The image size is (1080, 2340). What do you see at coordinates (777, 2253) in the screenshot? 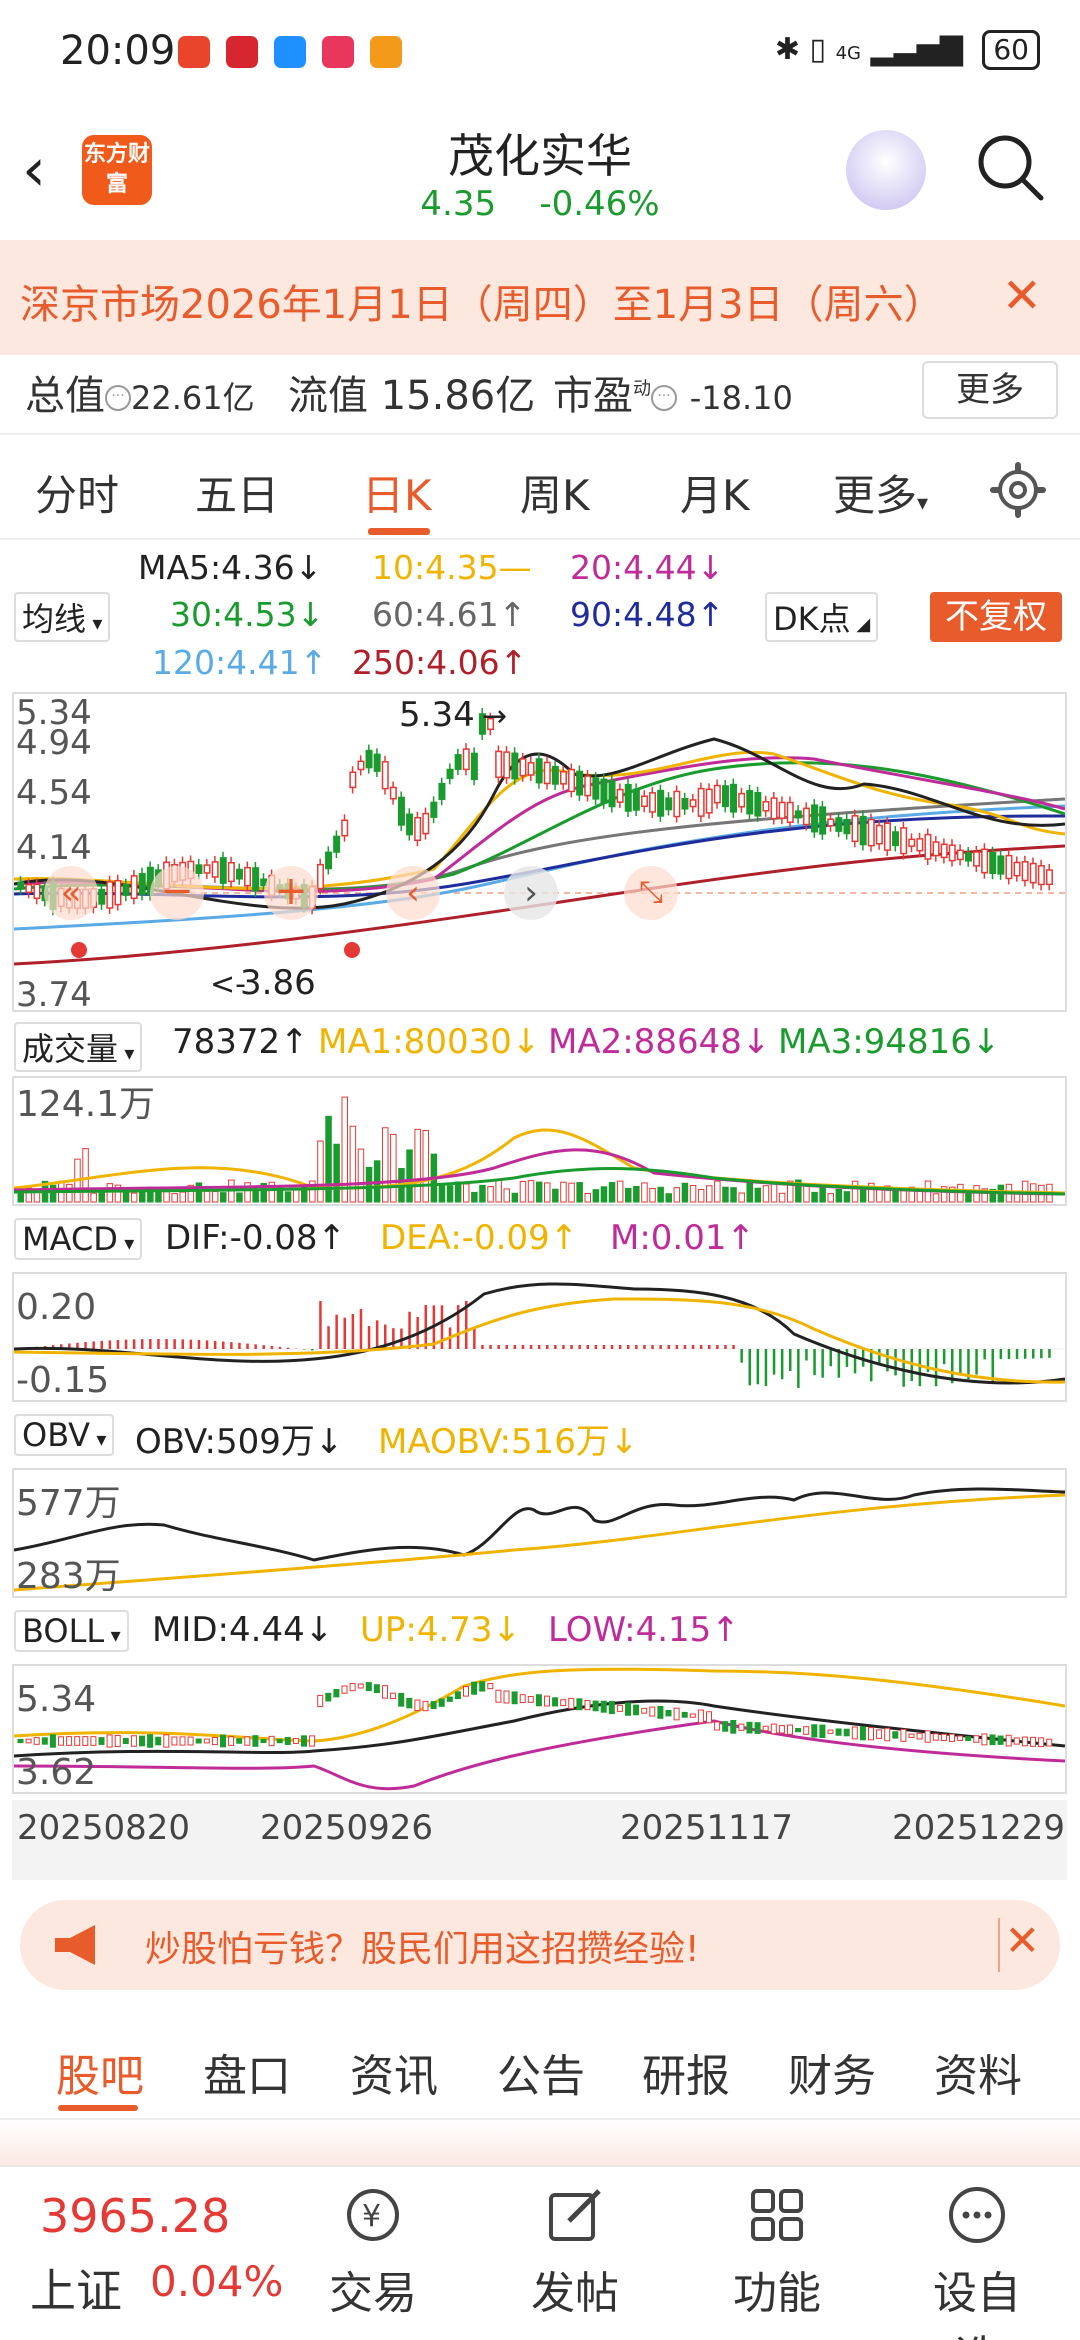
I see `function-button: 功能` at bounding box center [777, 2253].